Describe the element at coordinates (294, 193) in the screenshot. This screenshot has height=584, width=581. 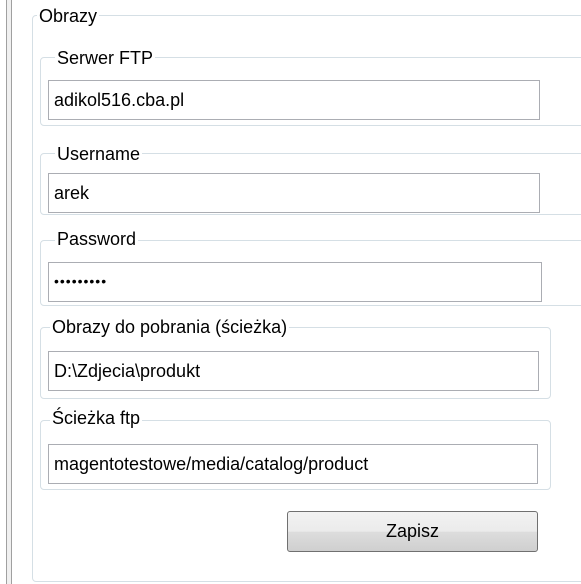
I see `username-input: arek` at that location.